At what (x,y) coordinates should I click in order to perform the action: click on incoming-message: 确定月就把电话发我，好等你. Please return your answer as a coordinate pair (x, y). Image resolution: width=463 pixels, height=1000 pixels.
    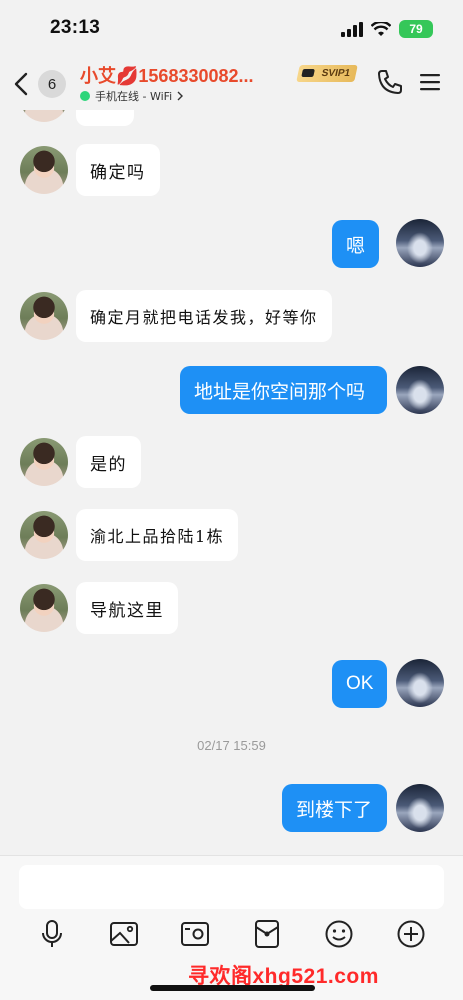
    Looking at the image, I should click on (204, 316).